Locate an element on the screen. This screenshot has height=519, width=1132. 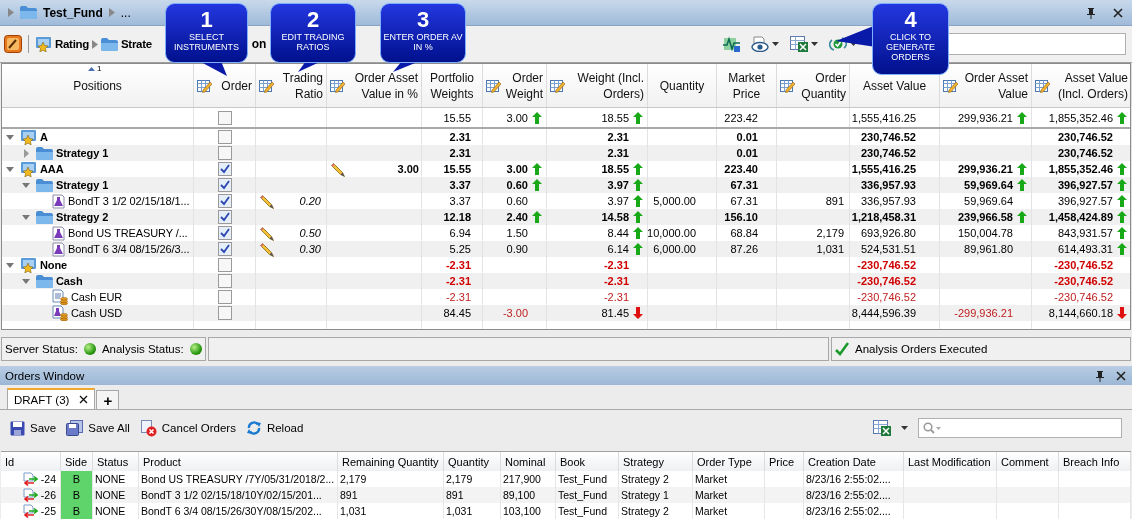
breadcrumb-item: Strate is located at coordinates (136, 44).